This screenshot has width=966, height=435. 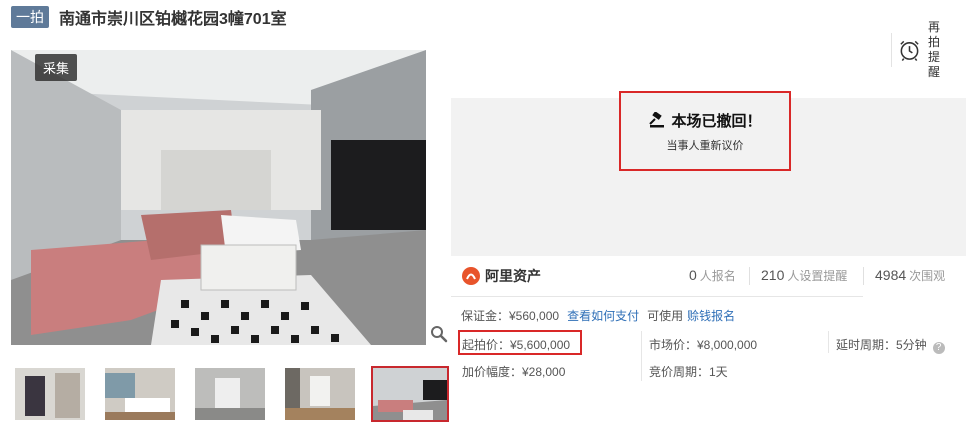 I want to click on how-to-pay-link: 查看如何支付, so click(x=603, y=315).